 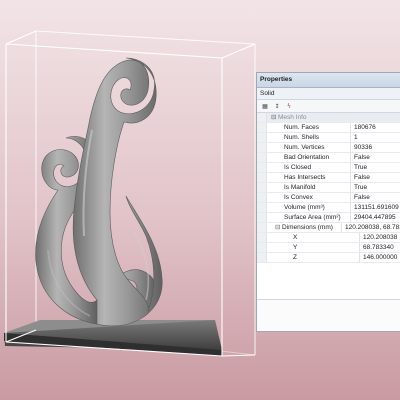 I want to click on object-type-selector: Solid, so click(x=328, y=94).